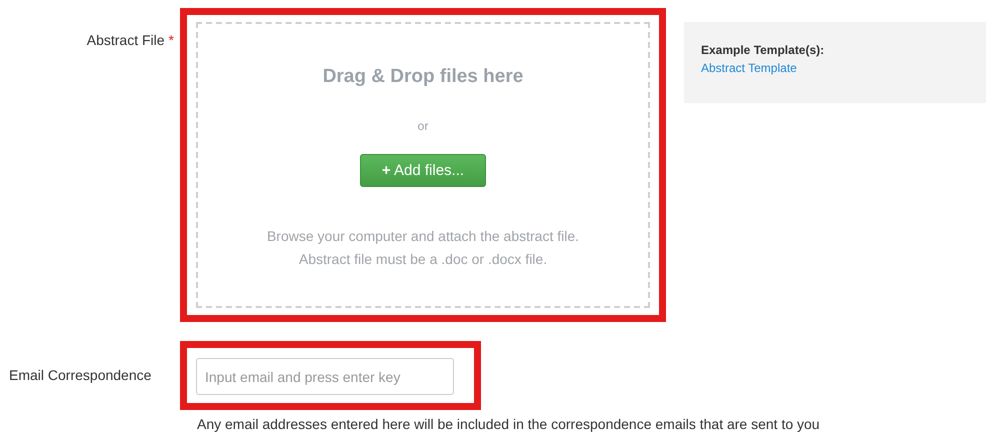 The width and height of the screenshot is (986, 432). I want to click on drop-title: Drag & Drop files here, so click(423, 77).